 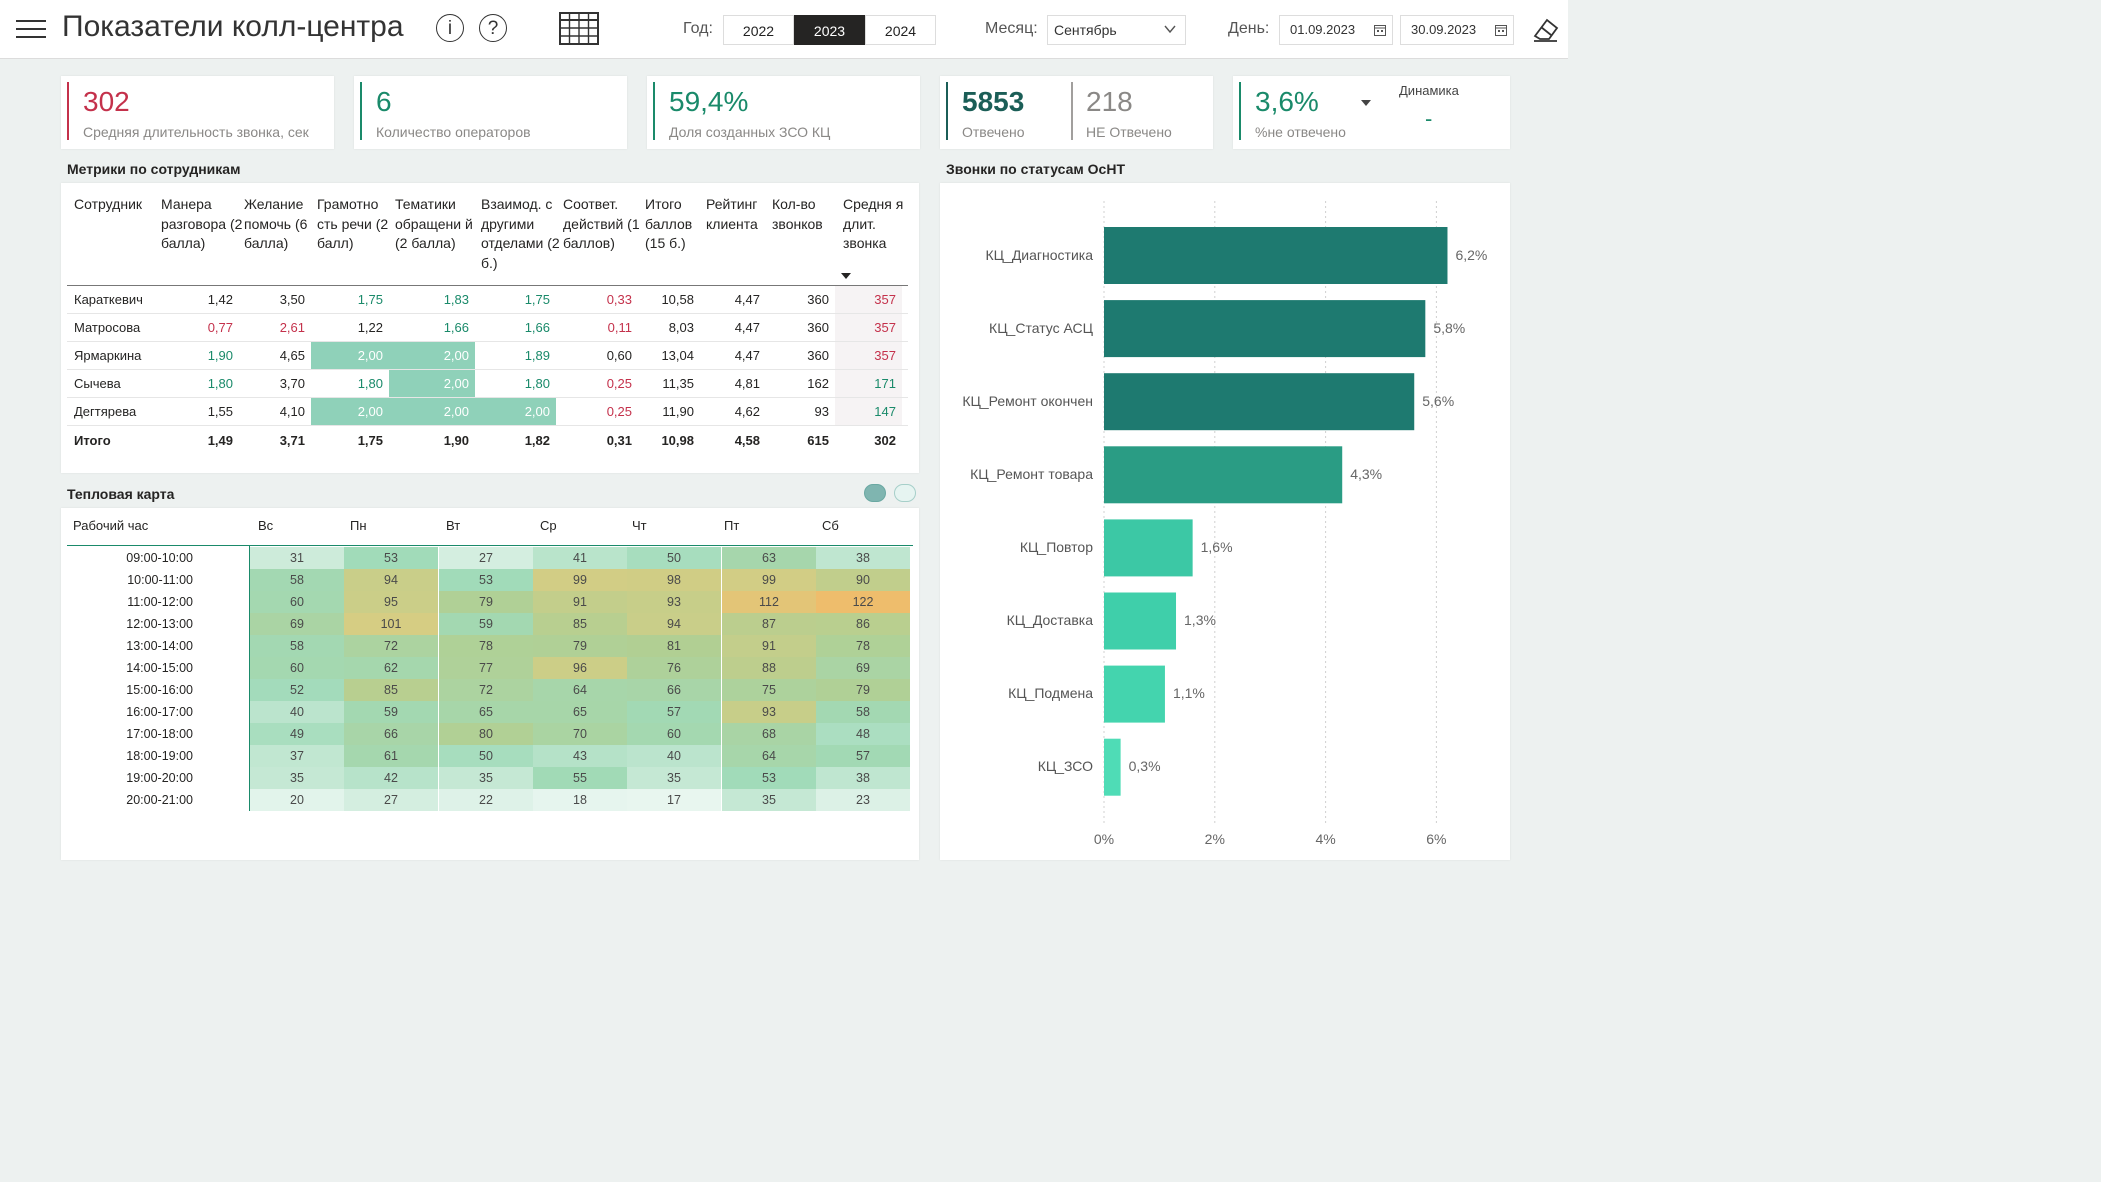 I want to click on table-cell: 1,90, so click(x=220, y=355).